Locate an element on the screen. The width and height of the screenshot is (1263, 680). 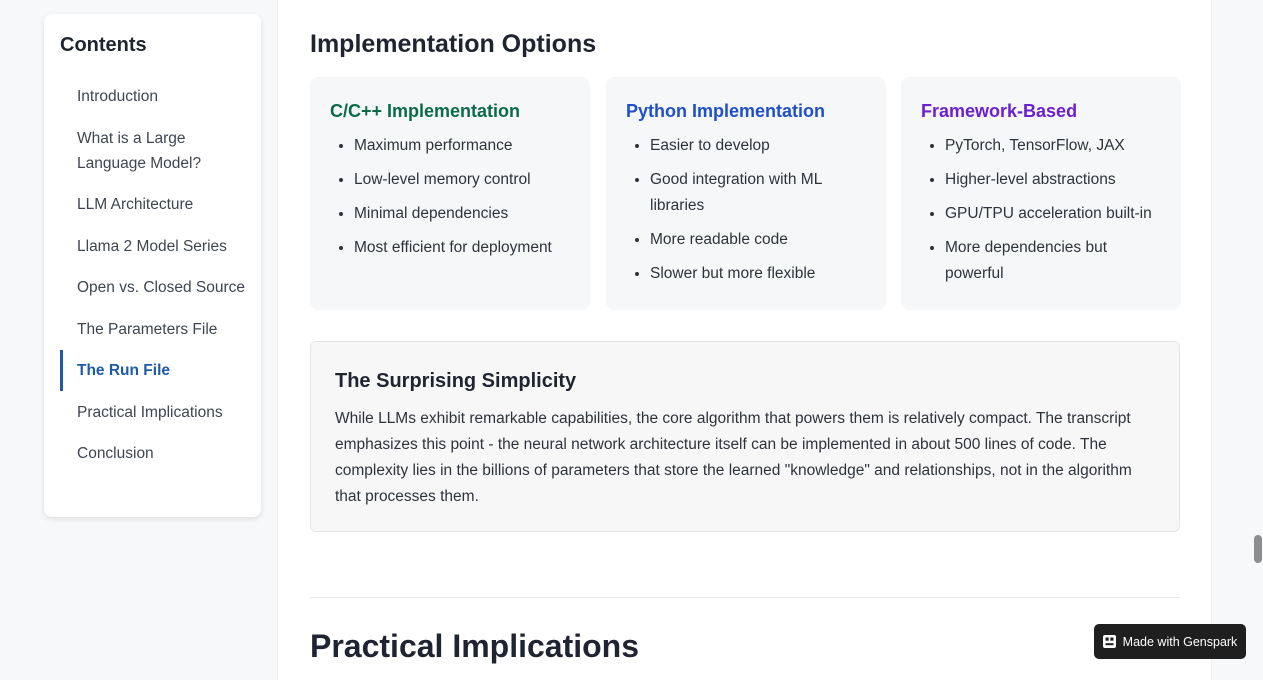
list-item: Higher-level abstractions is located at coordinates (1053, 180).